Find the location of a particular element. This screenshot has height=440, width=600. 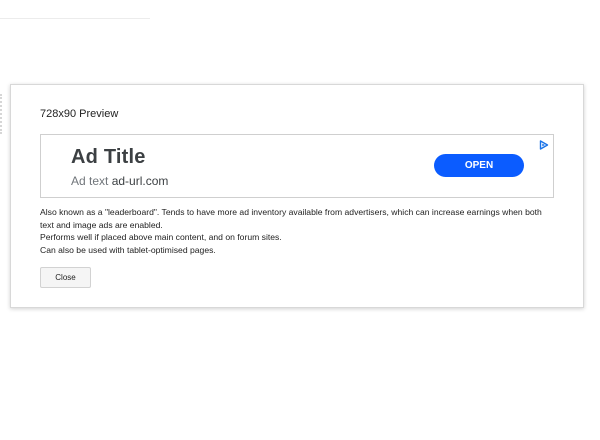

background-divider is located at coordinates (75, 18).